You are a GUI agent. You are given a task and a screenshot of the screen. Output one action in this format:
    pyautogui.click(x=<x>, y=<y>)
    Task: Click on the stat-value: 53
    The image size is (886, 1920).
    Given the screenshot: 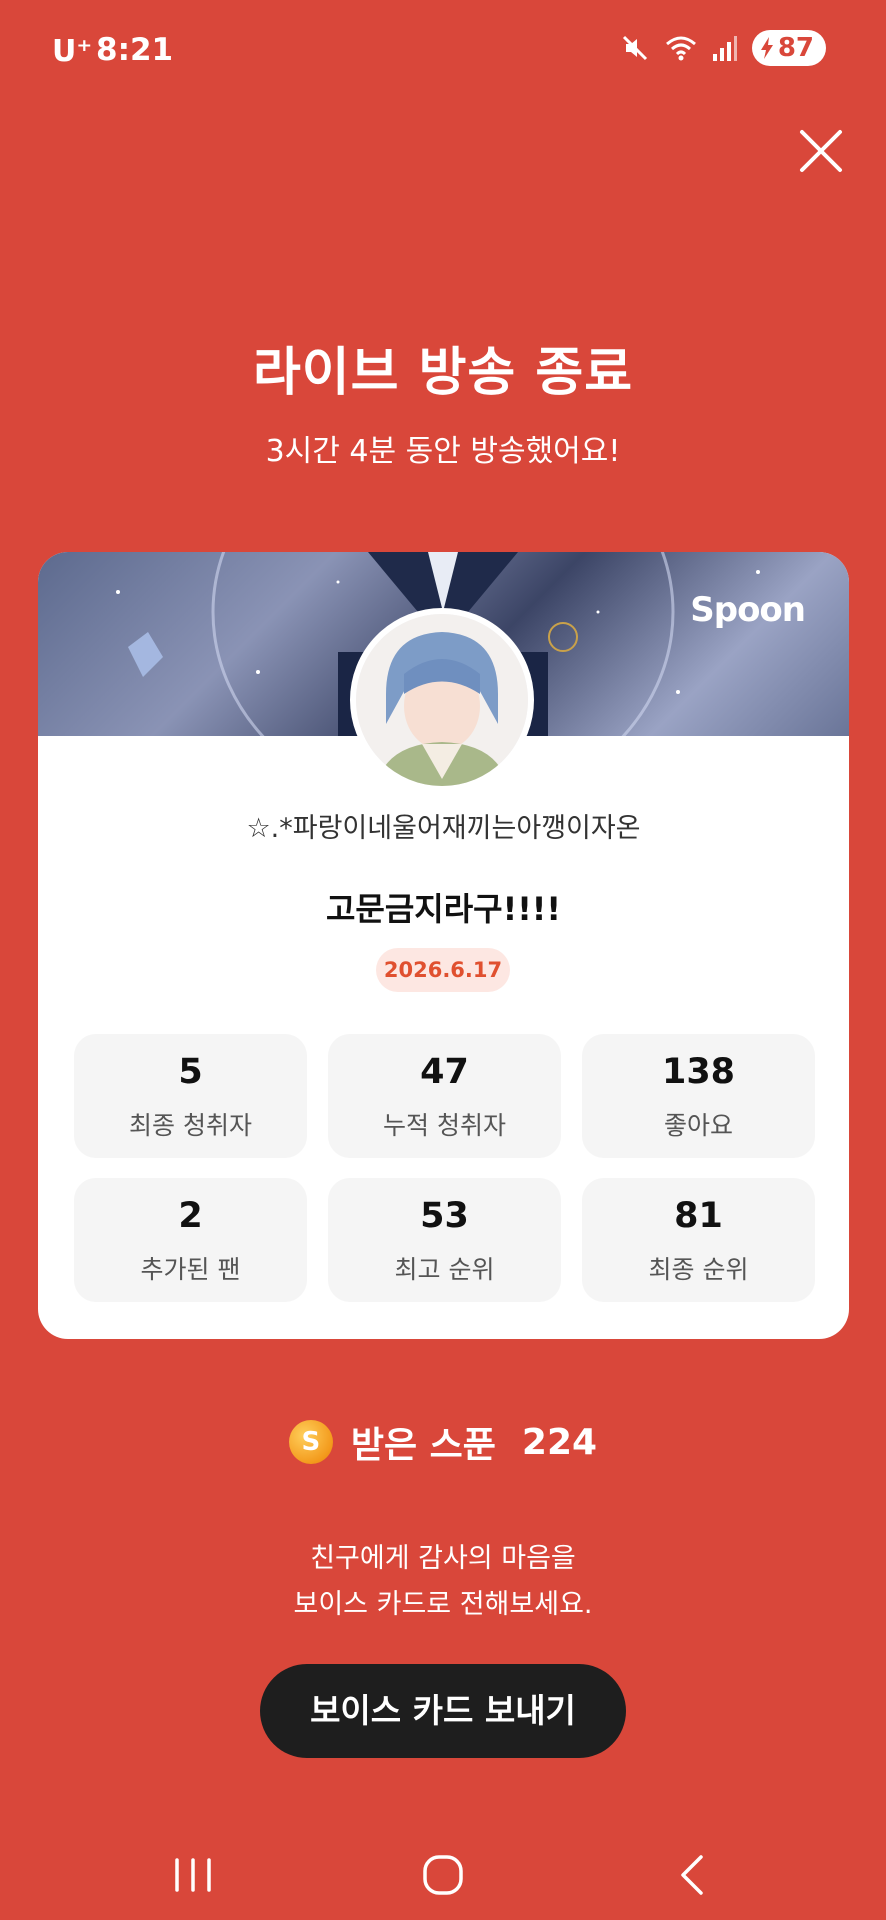 What is the action you would take?
    pyautogui.click(x=444, y=1216)
    